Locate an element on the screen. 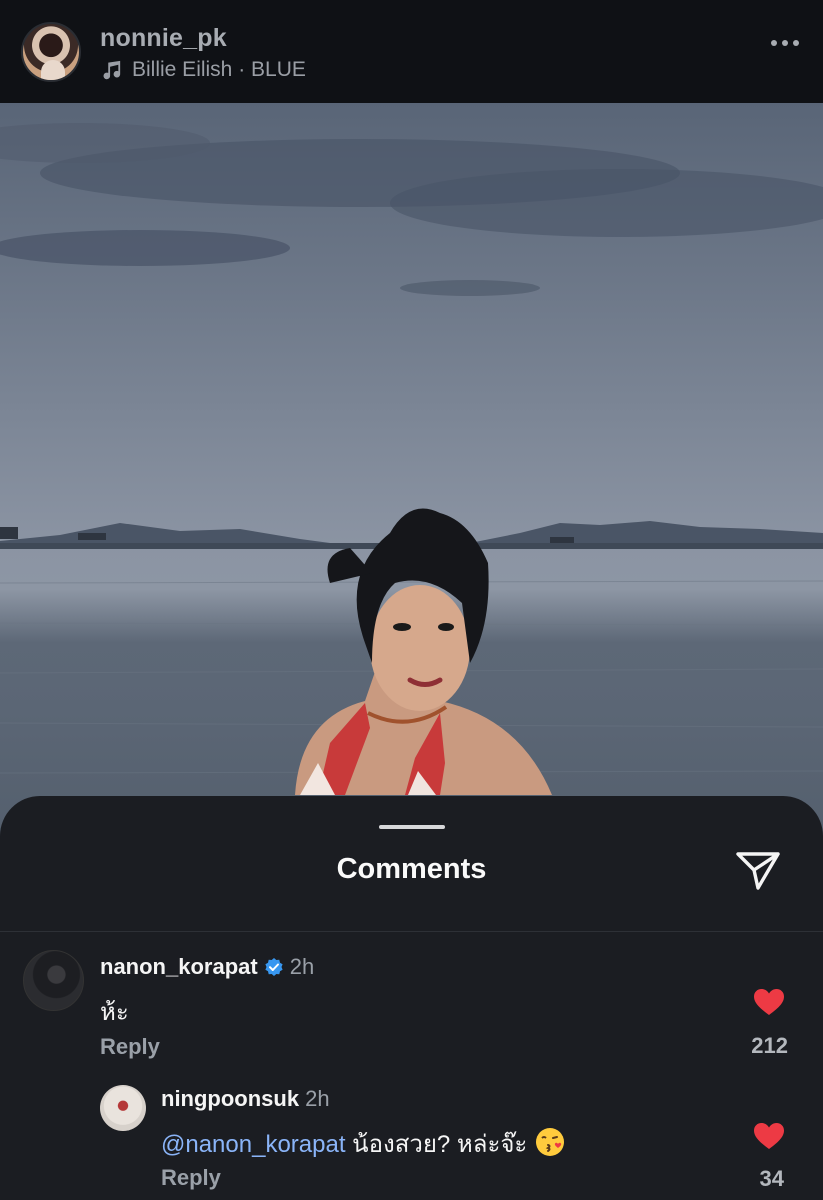 The width and height of the screenshot is (823, 1200). post-header: nonnie_pk Billie Eilish · BLUE is located at coordinates (411, 51).